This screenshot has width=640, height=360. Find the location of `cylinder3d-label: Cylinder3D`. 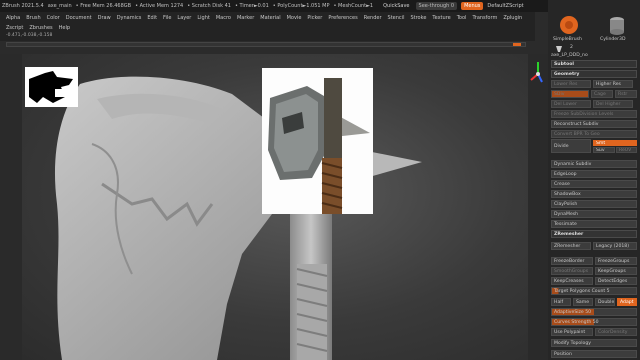

cylinder3d-label: Cylinder3D is located at coordinates (613, 39).